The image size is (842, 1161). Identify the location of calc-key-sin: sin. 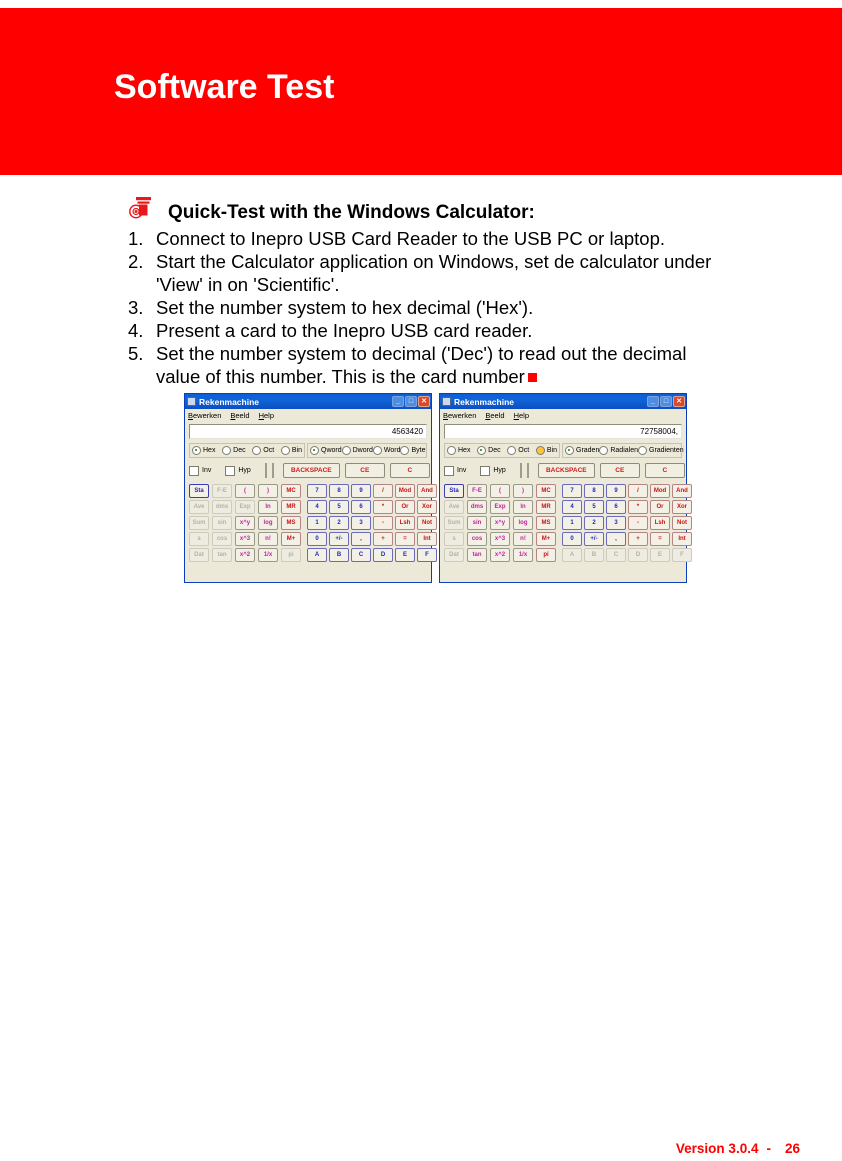
(477, 523).